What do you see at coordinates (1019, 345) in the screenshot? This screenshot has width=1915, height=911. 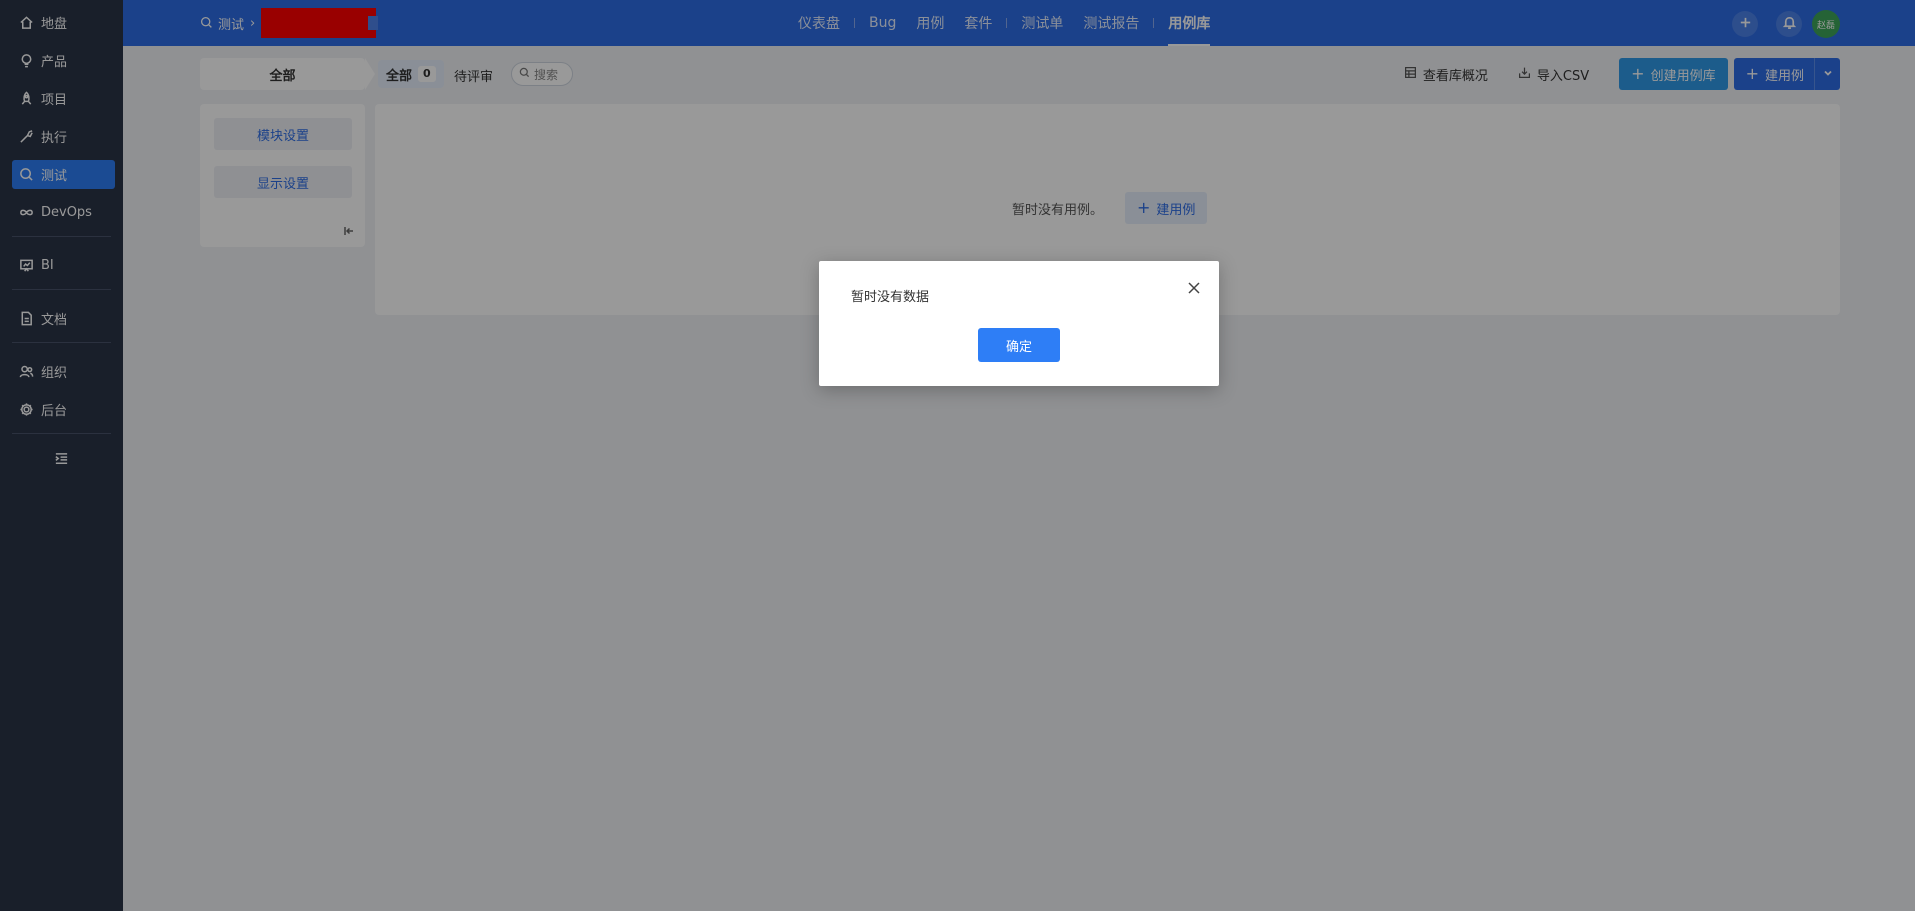 I see `dialog-ok-button: 确定` at bounding box center [1019, 345].